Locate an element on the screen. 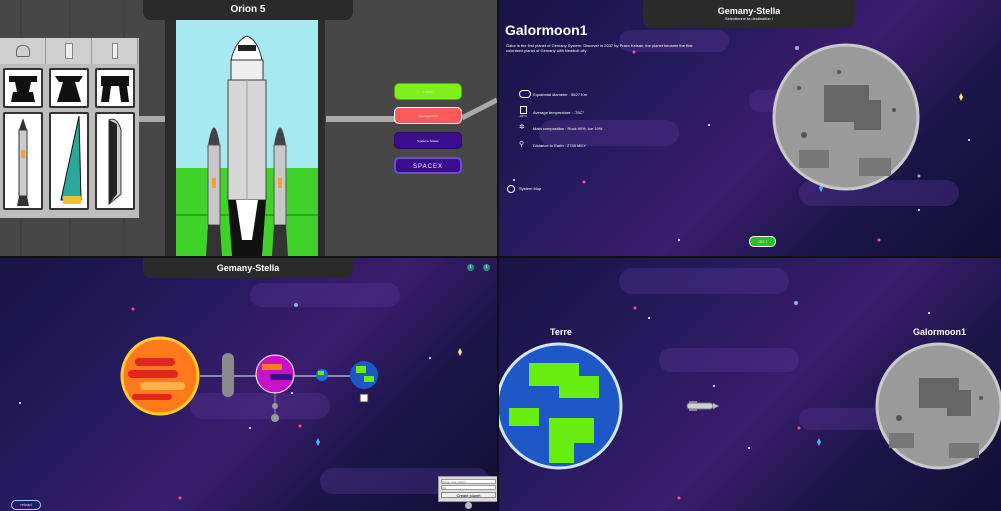 The image size is (1001, 511). add-icon is located at coordinates (468, 505).